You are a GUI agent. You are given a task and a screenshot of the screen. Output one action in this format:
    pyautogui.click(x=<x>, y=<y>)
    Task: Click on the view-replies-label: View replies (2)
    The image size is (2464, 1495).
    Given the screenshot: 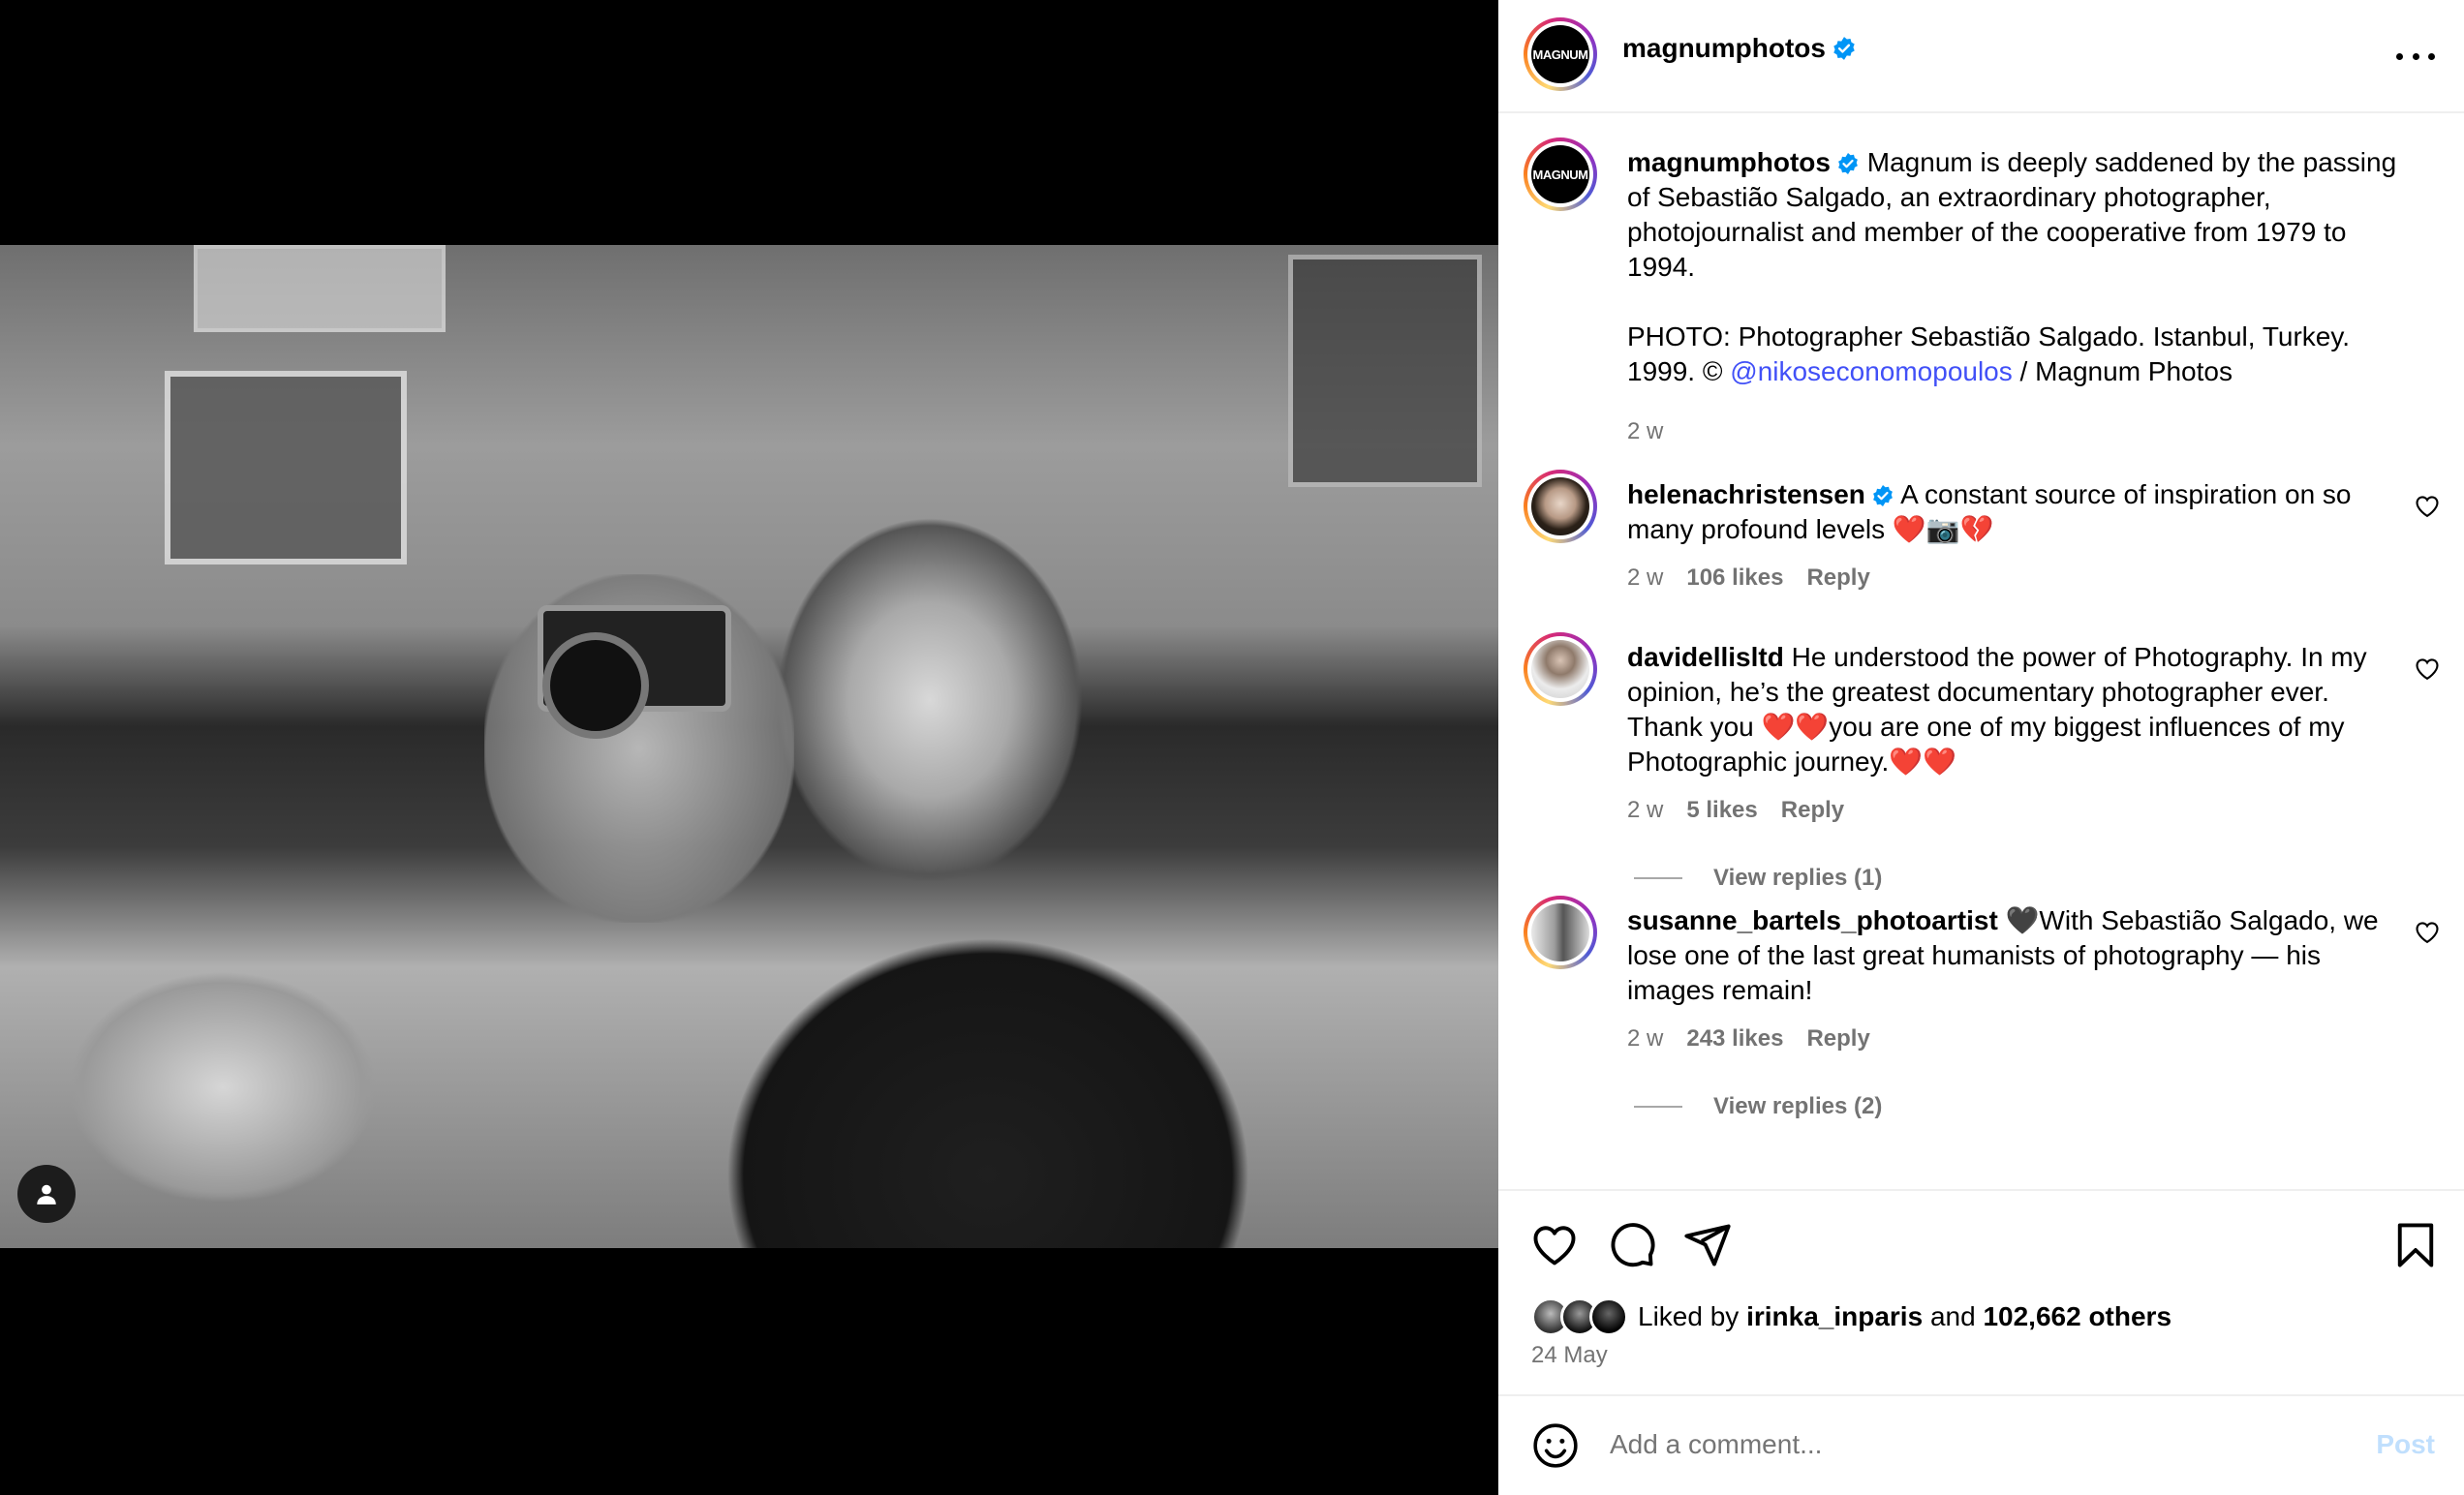 What is the action you would take?
    pyautogui.click(x=1798, y=1106)
    